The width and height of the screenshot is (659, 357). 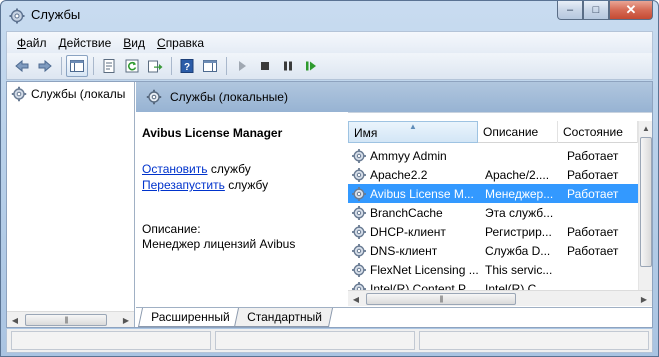 I want to click on refresh-icon, so click(x=132, y=66).